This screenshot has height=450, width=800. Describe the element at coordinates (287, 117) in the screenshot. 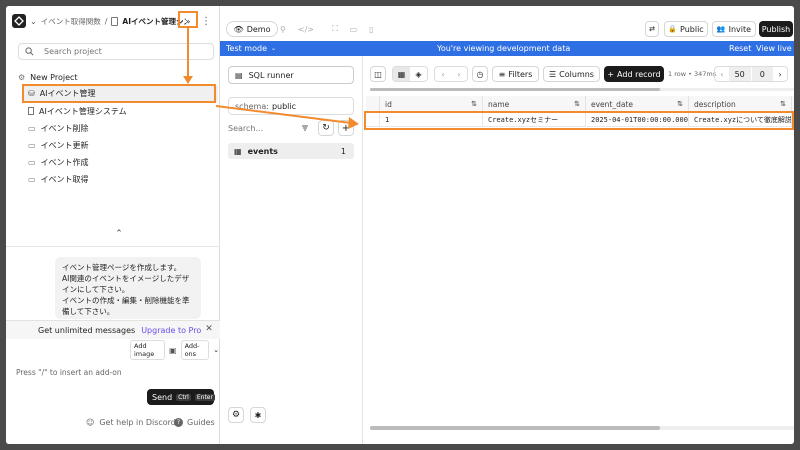

I see `annotation-arrow-diagonal` at that location.